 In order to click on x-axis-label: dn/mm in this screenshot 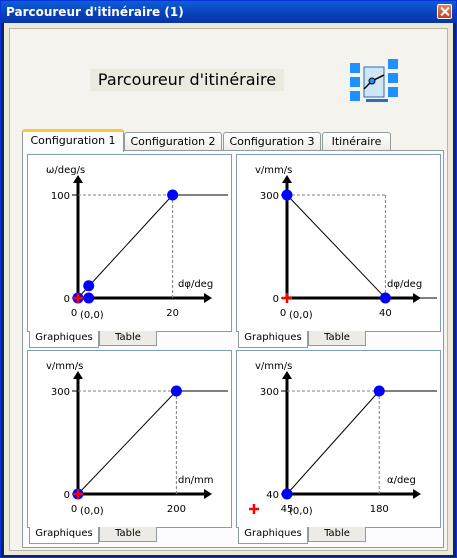, I will do `click(196, 480)`.